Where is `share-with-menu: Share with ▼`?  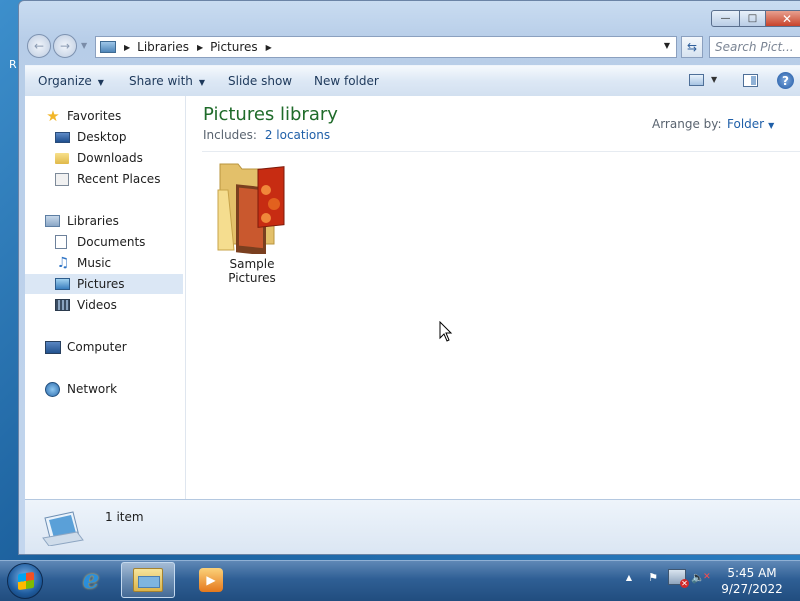 share-with-menu: Share with ▼ is located at coordinates (167, 81).